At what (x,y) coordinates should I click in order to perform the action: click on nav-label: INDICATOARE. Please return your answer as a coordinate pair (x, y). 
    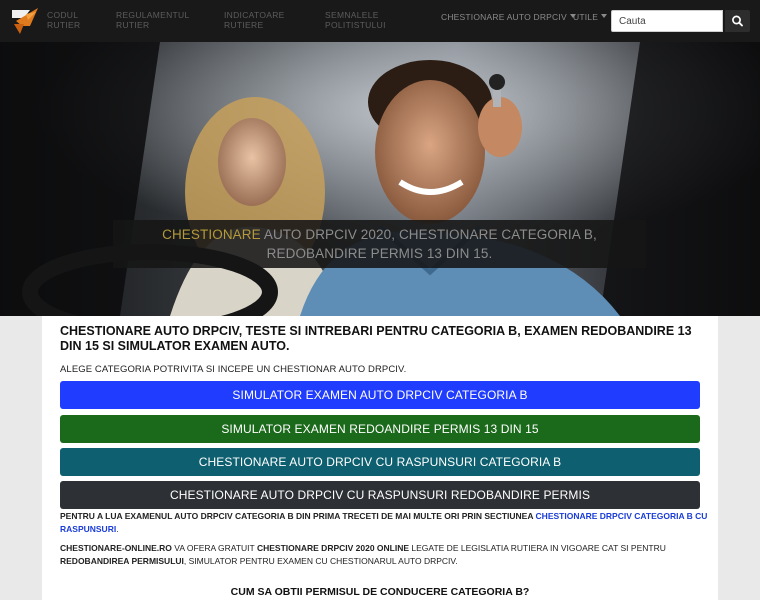
    Looking at the image, I should click on (254, 15).